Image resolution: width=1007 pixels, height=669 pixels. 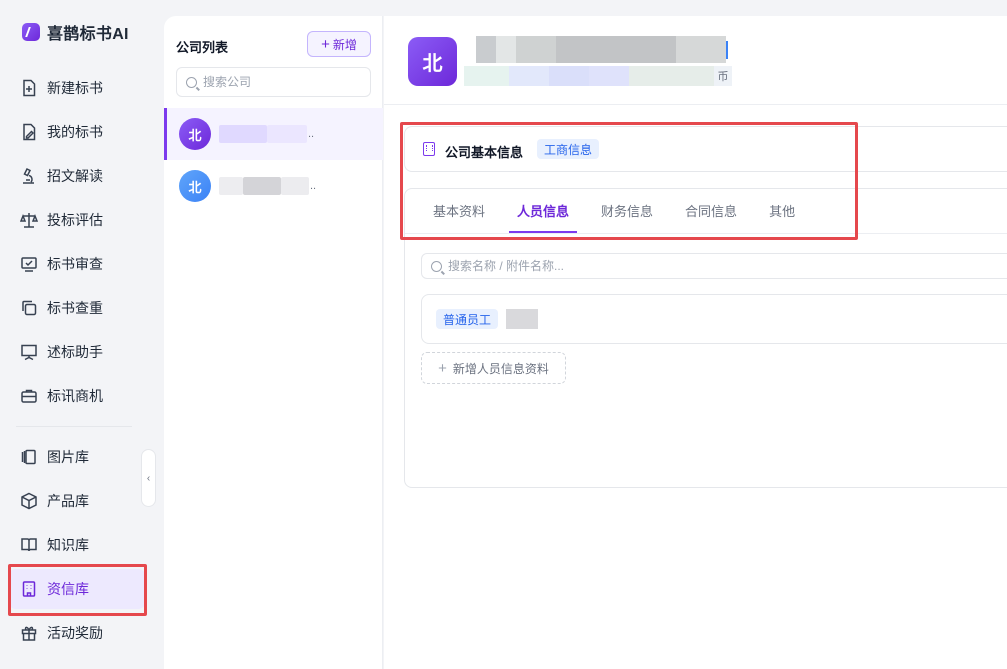 I want to click on sidebar-item-label: 述标助手, so click(x=75, y=352).